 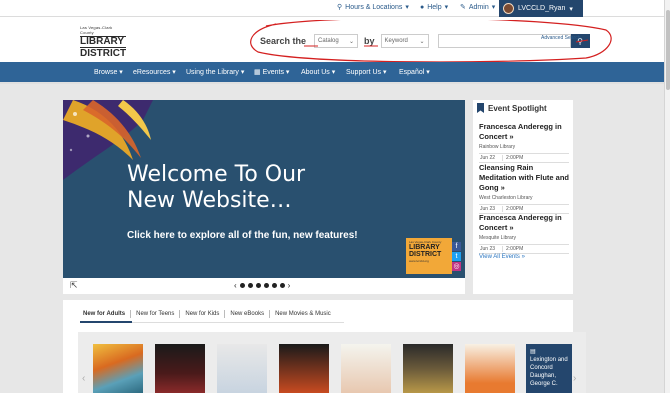 I want to click on nav-using-library: Using the Library ▾, so click(x=215, y=72).